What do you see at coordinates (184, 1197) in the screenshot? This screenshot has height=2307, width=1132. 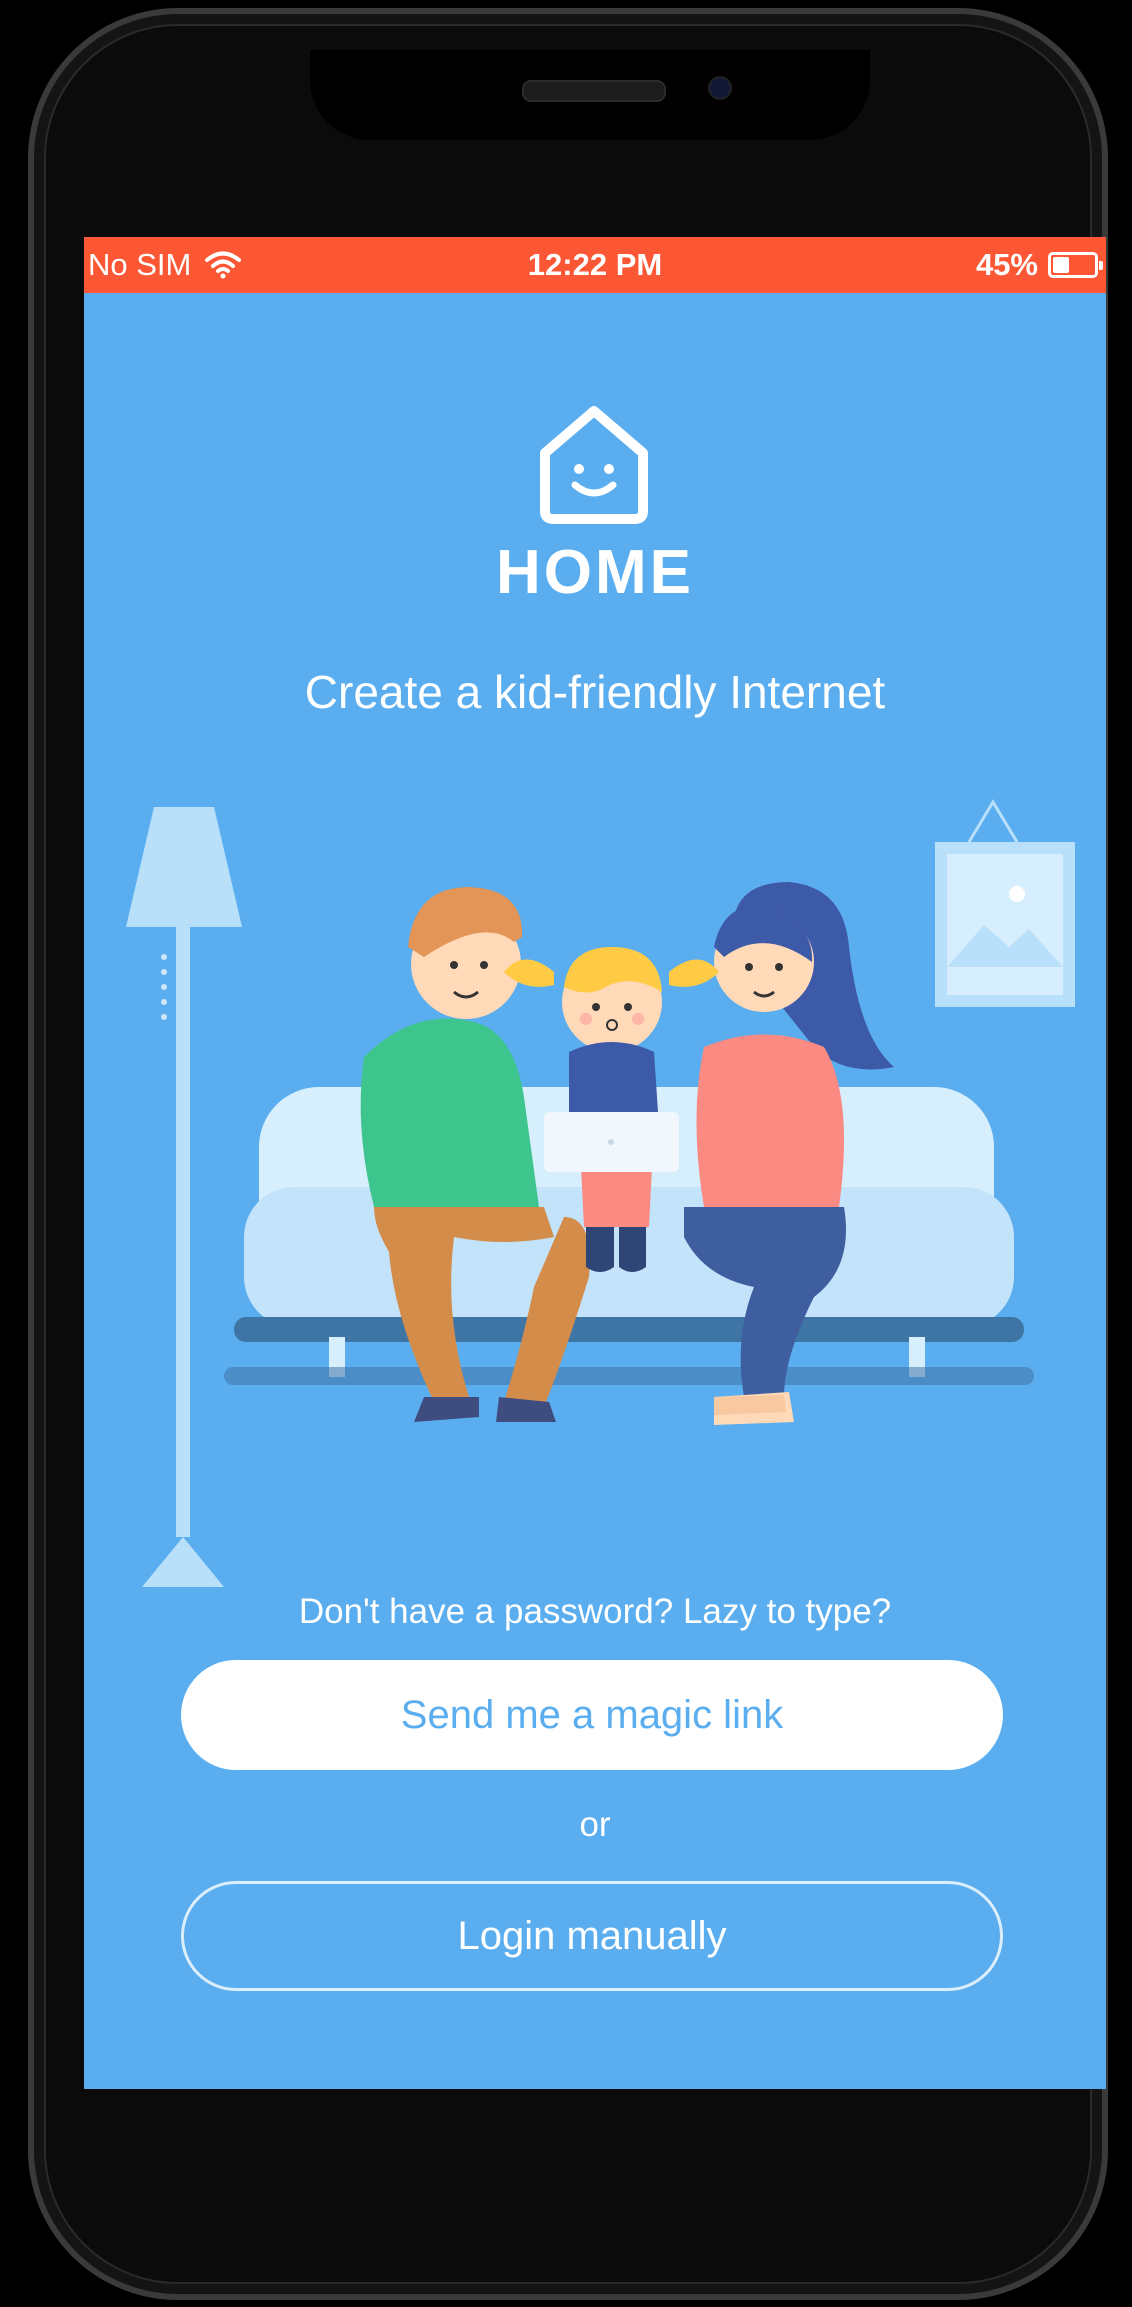 I see `floor-lamp-illustration` at bounding box center [184, 1197].